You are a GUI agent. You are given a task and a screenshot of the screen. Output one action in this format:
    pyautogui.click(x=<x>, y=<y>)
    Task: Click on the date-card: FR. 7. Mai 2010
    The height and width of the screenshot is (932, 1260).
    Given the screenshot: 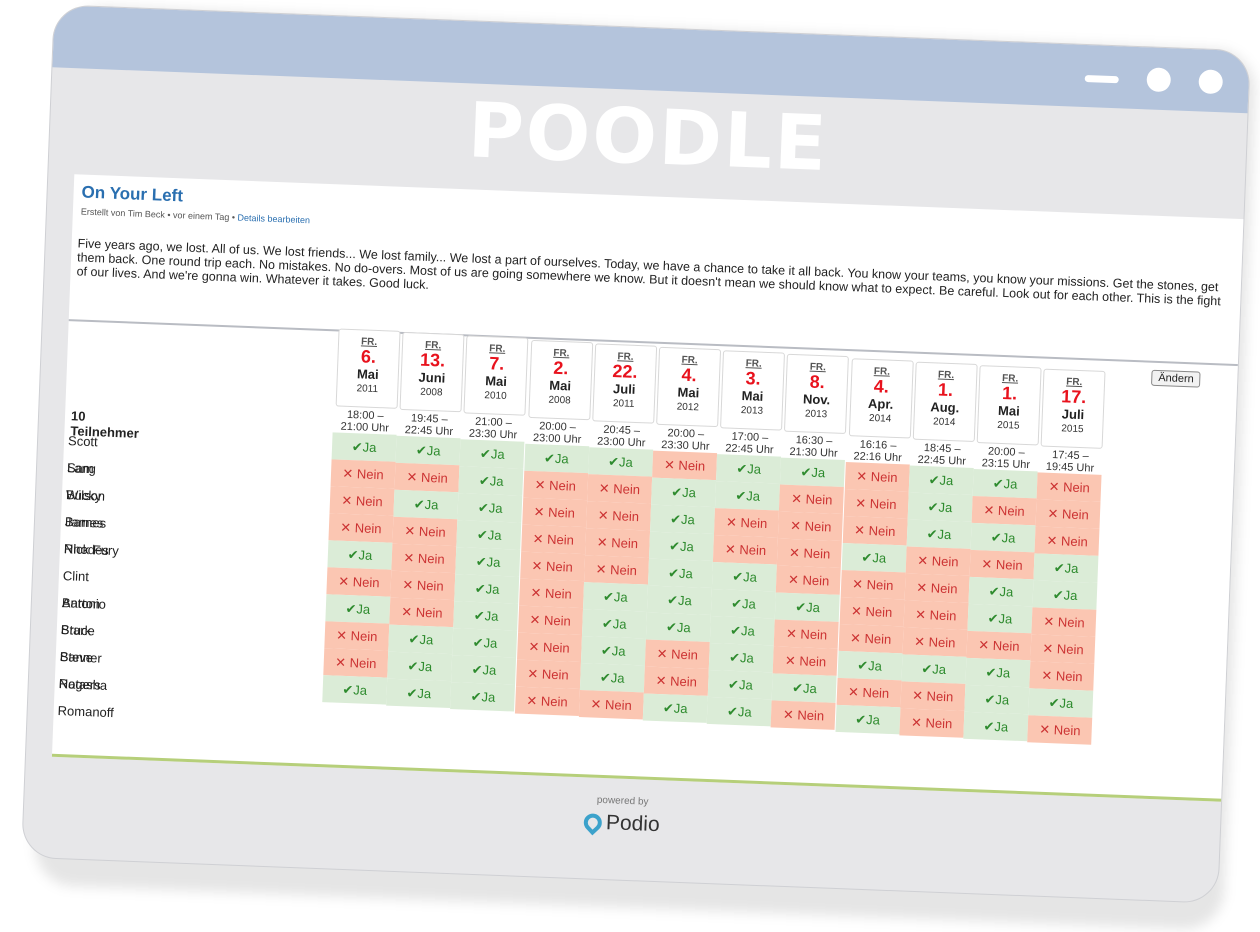 What is the action you would take?
    pyautogui.click(x=496, y=376)
    